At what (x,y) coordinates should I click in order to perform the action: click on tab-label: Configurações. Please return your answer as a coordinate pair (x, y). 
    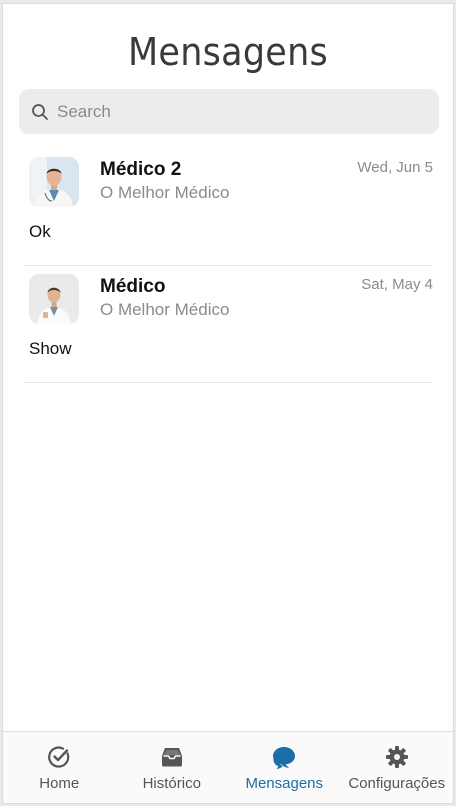
    Looking at the image, I should click on (397, 783).